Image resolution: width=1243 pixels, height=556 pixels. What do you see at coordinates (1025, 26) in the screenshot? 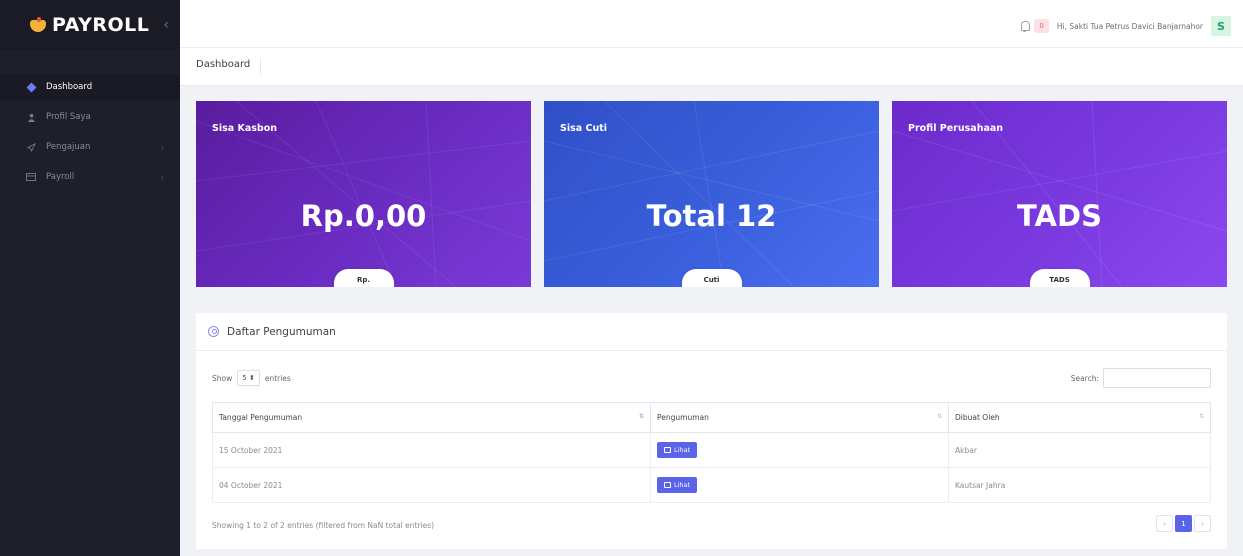
I see `bell-icon` at bounding box center [1025, 26].